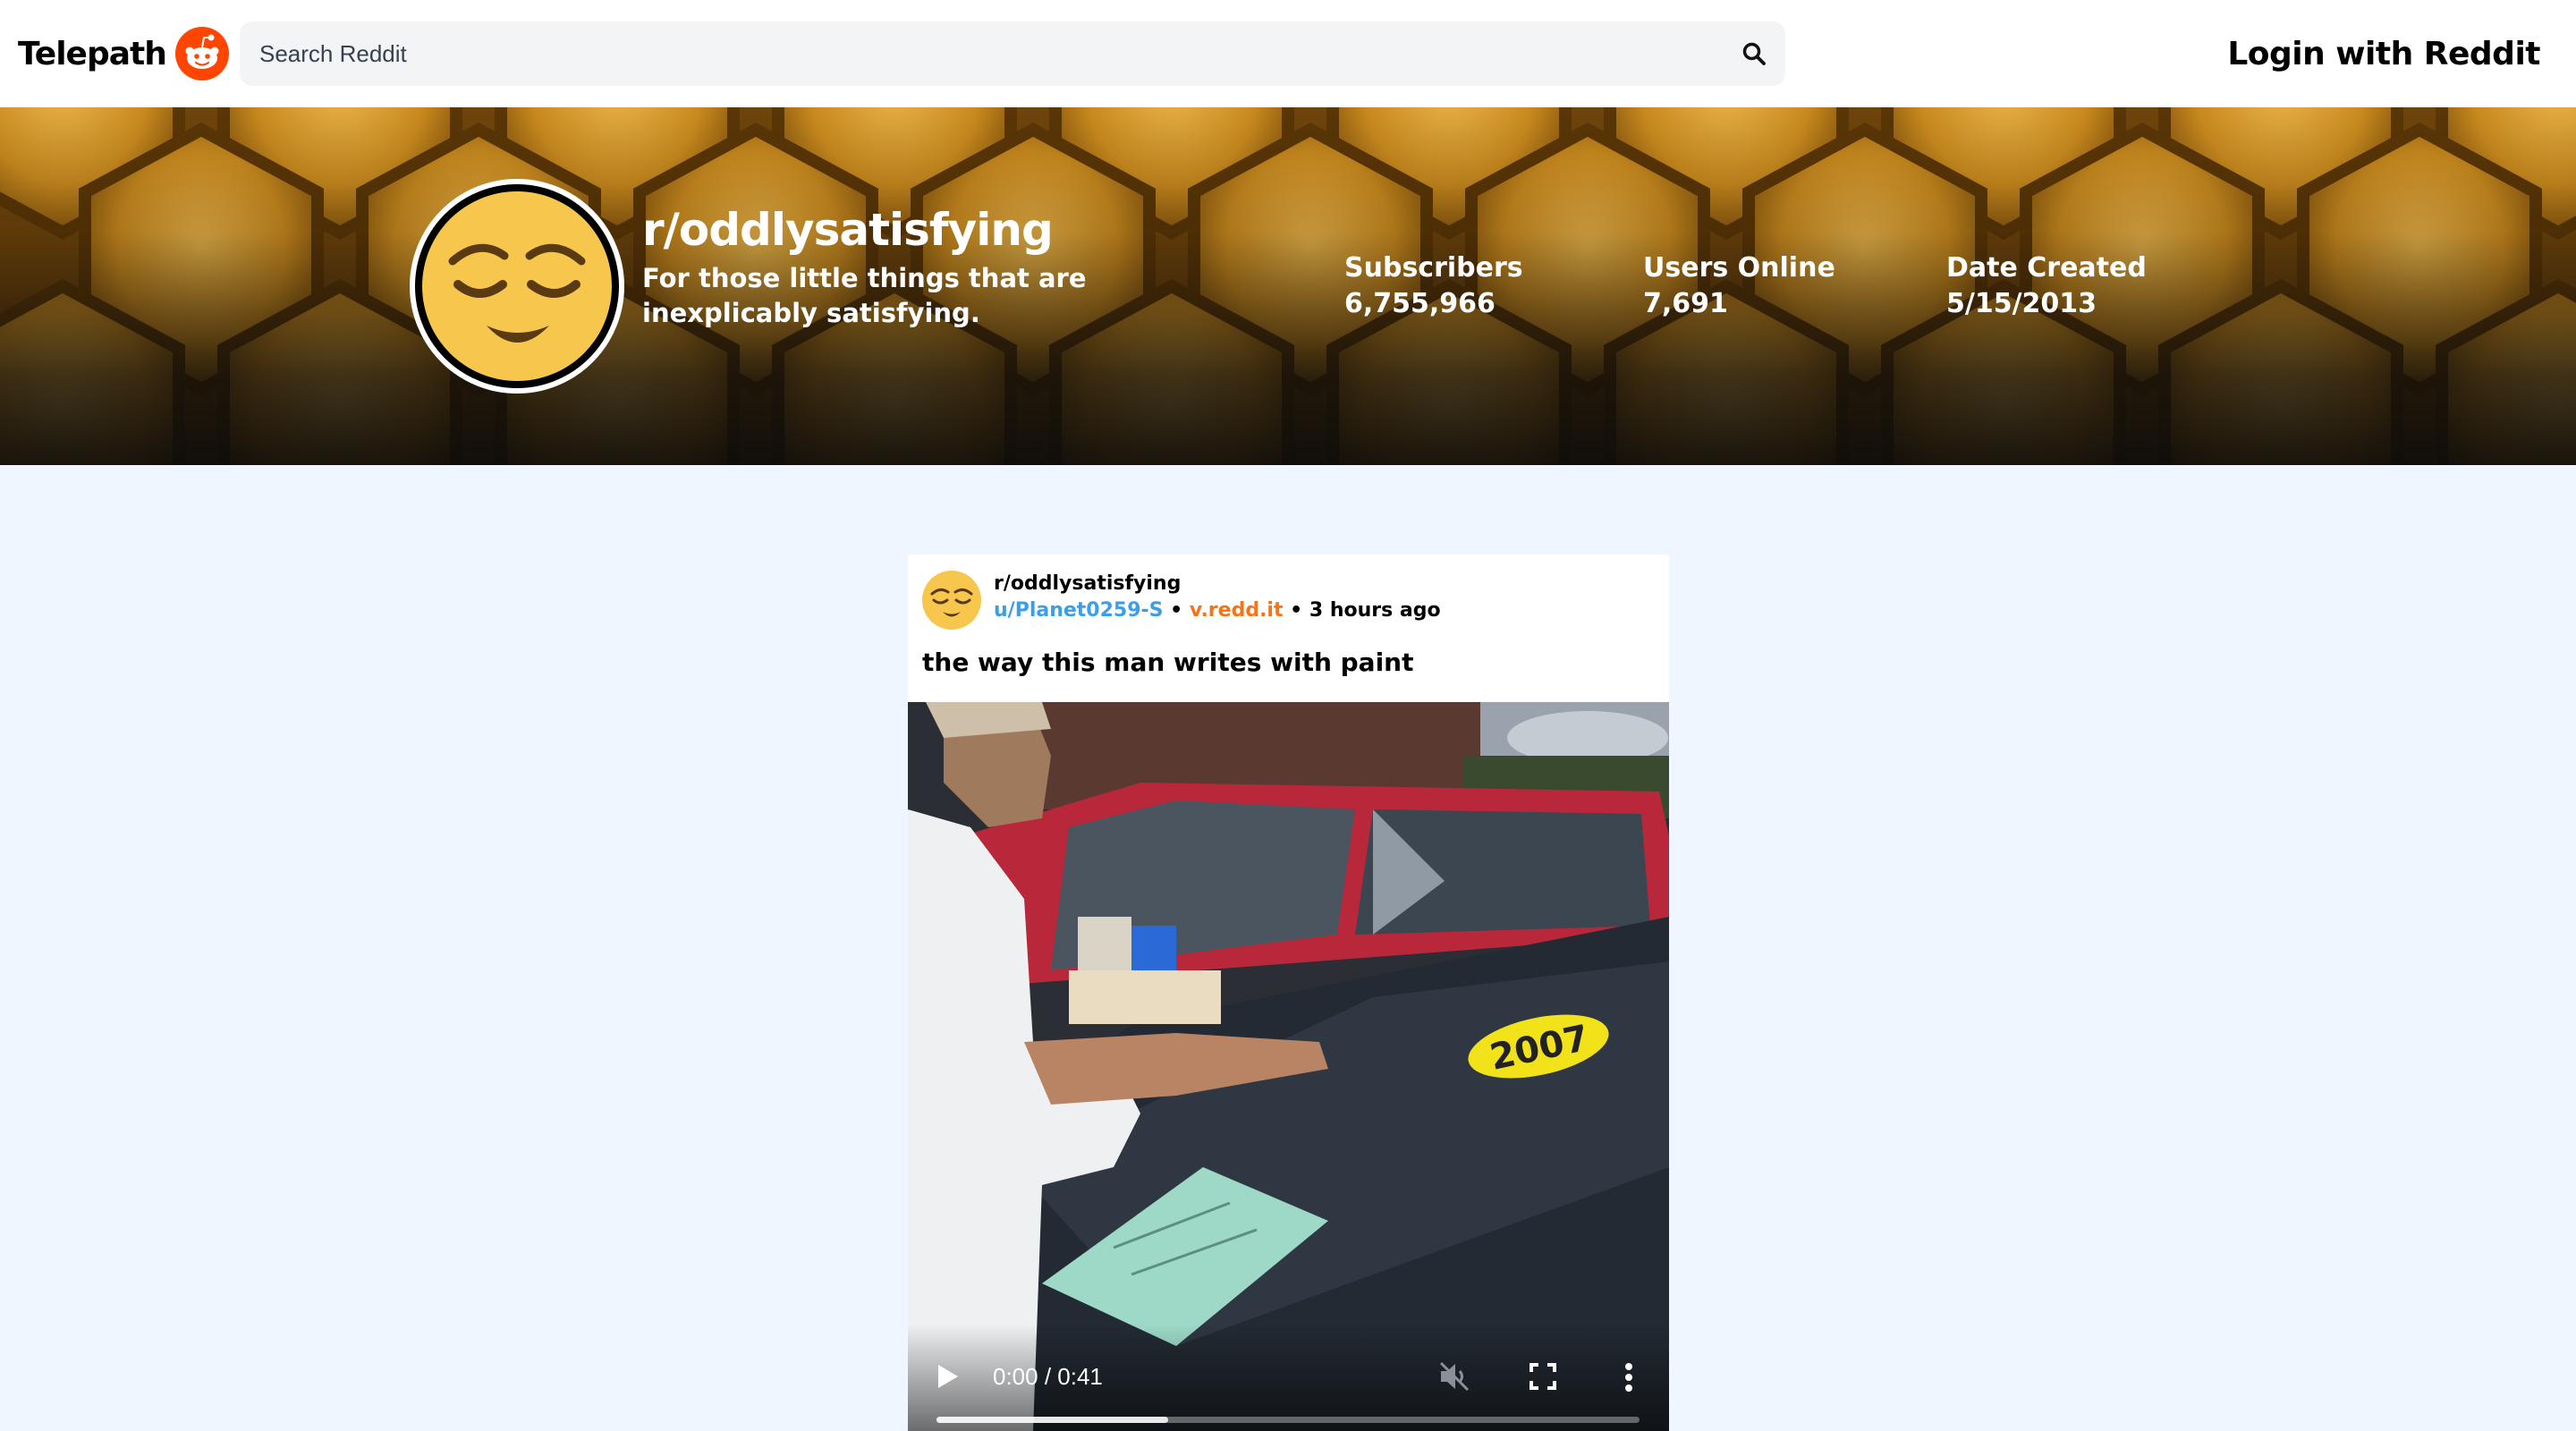  I want to click on stat-date-created: Date Created 5/15/2013, so click(2046, 286).